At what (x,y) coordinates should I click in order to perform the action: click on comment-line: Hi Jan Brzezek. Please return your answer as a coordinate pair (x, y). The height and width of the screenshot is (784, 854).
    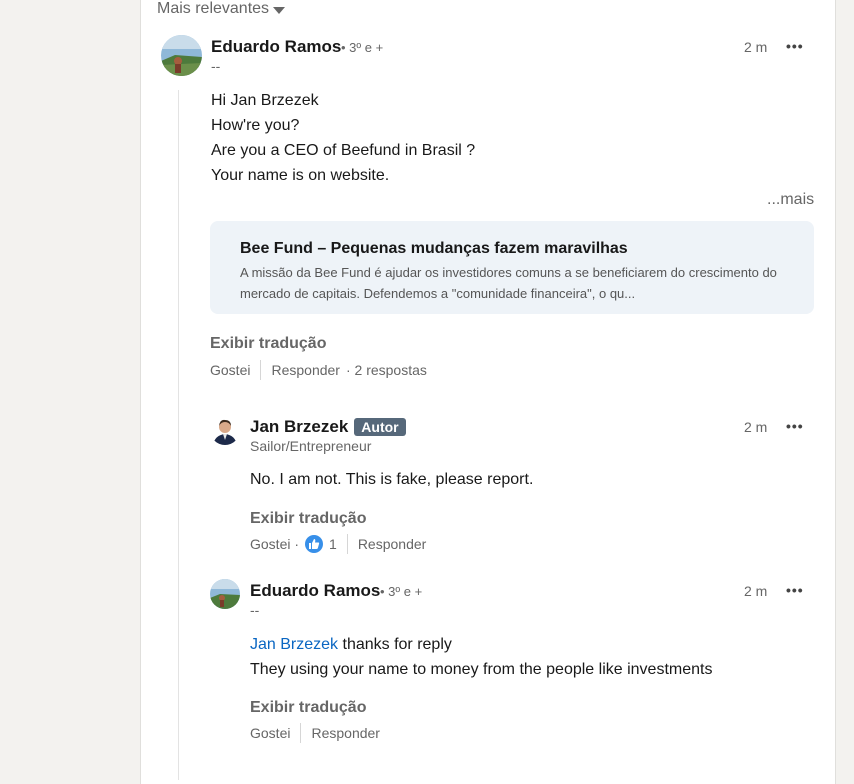
    Looking at the image, I should click on (265, 100).